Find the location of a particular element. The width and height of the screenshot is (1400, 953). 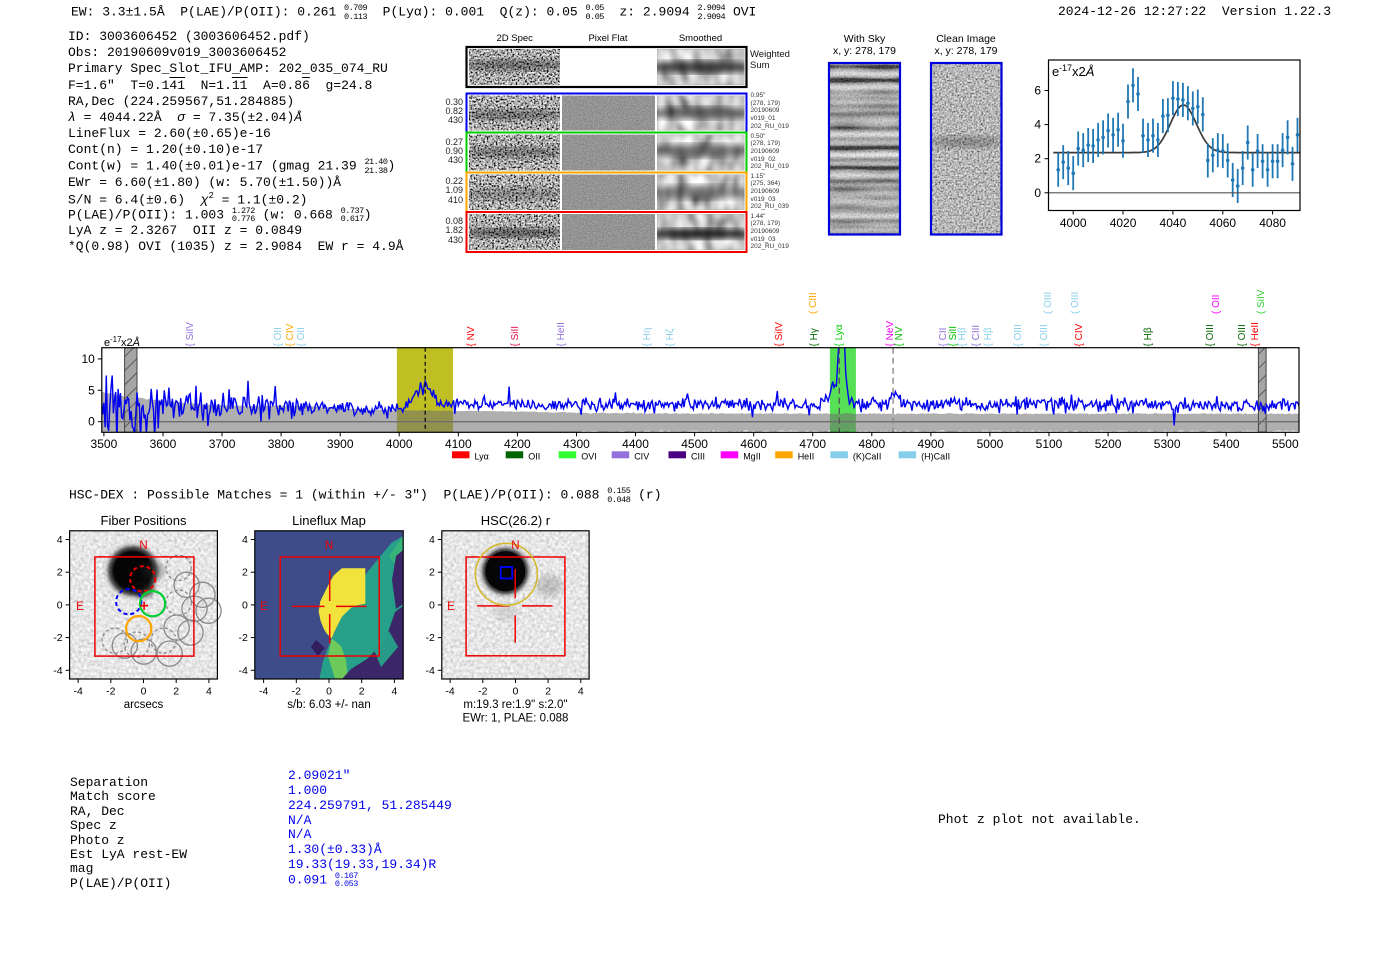

svg-text: With Sky is located at coordinates (865, 39).